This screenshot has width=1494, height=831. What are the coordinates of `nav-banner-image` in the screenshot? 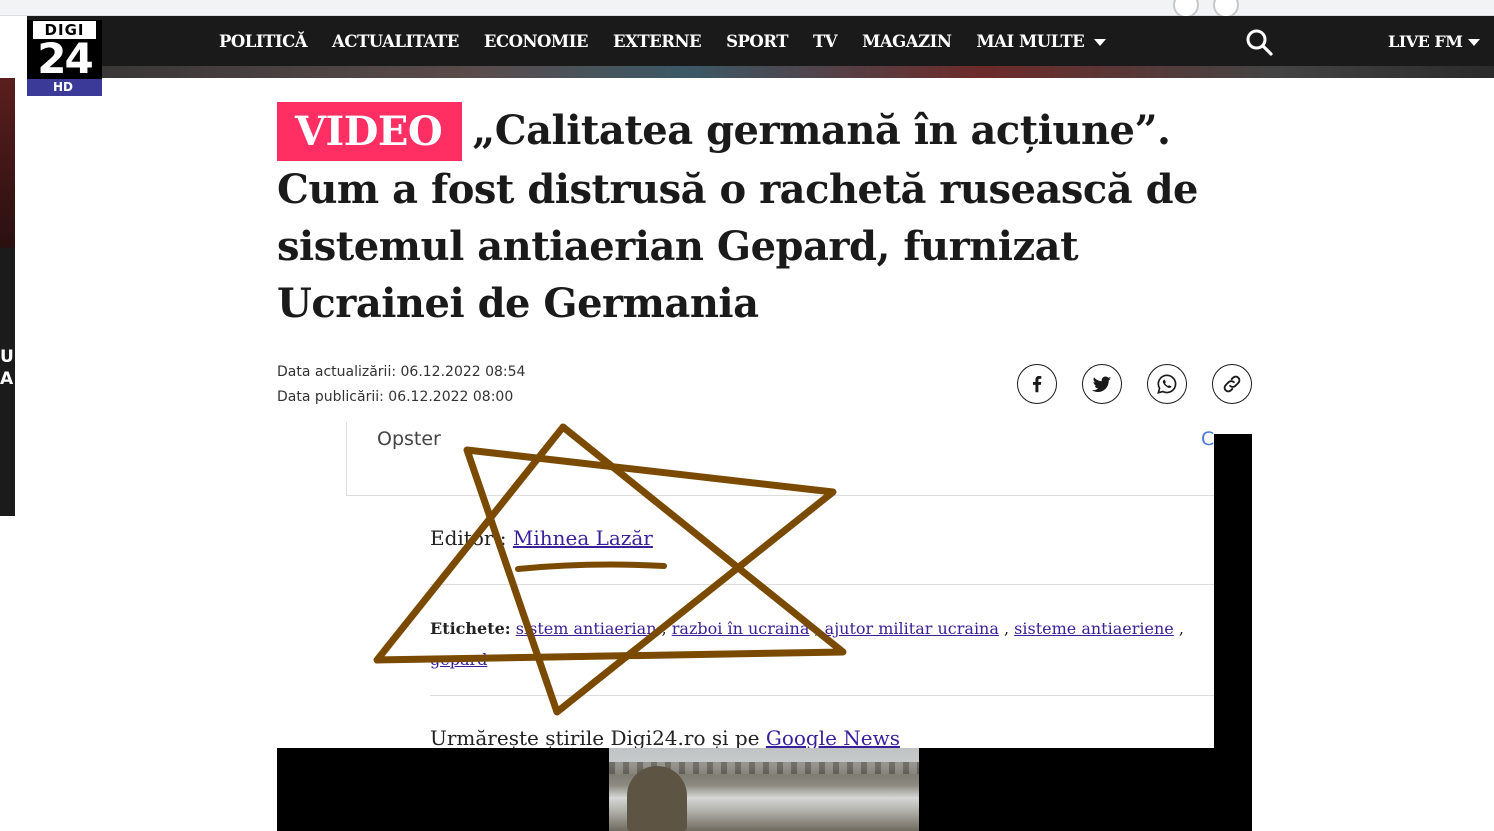 It's located at (760, 72).